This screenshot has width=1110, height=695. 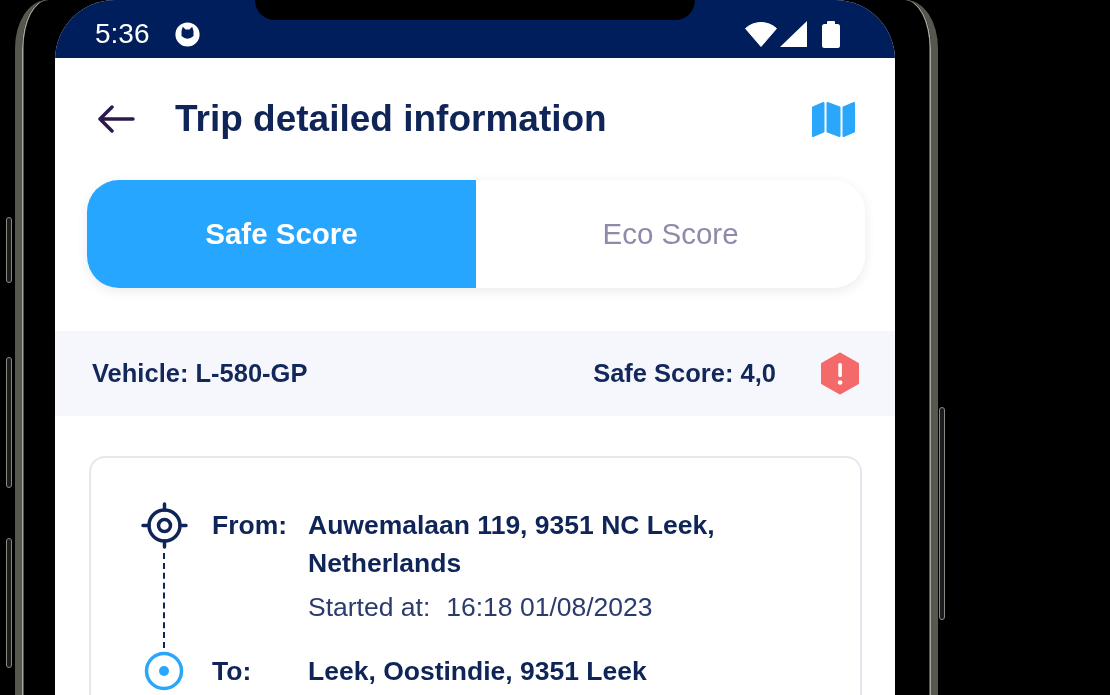 I want to click on start-time-value: 16:18 01/08/2023, so click(x=549, y=607).